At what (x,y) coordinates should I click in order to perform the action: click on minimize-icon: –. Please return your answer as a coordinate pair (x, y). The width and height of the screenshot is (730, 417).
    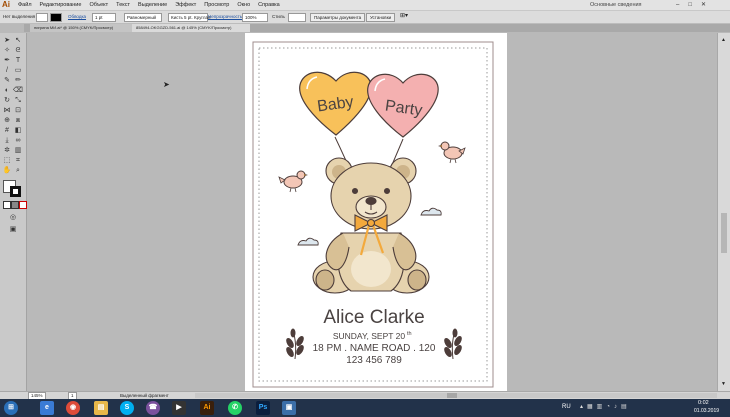
    Looking at the image, I should click on (682, 5).